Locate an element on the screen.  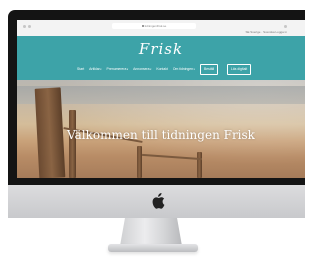
imac-stand-base is located at coordinates (153, 248).